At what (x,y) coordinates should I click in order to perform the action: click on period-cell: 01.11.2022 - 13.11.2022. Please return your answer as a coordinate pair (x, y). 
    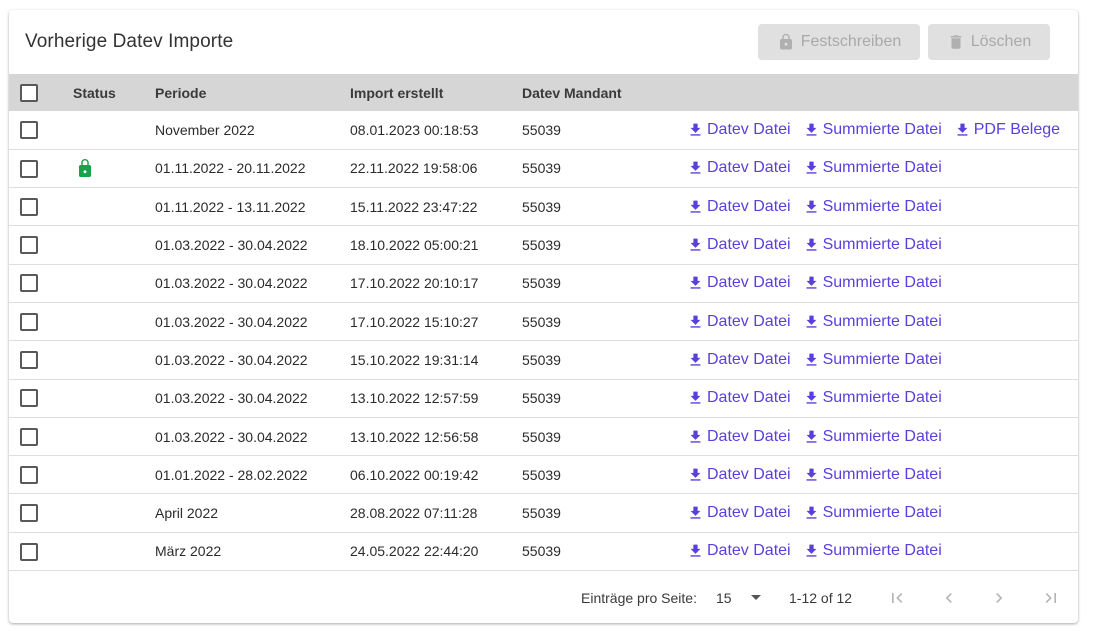
    Looking at the image, I should click on (230, 206).